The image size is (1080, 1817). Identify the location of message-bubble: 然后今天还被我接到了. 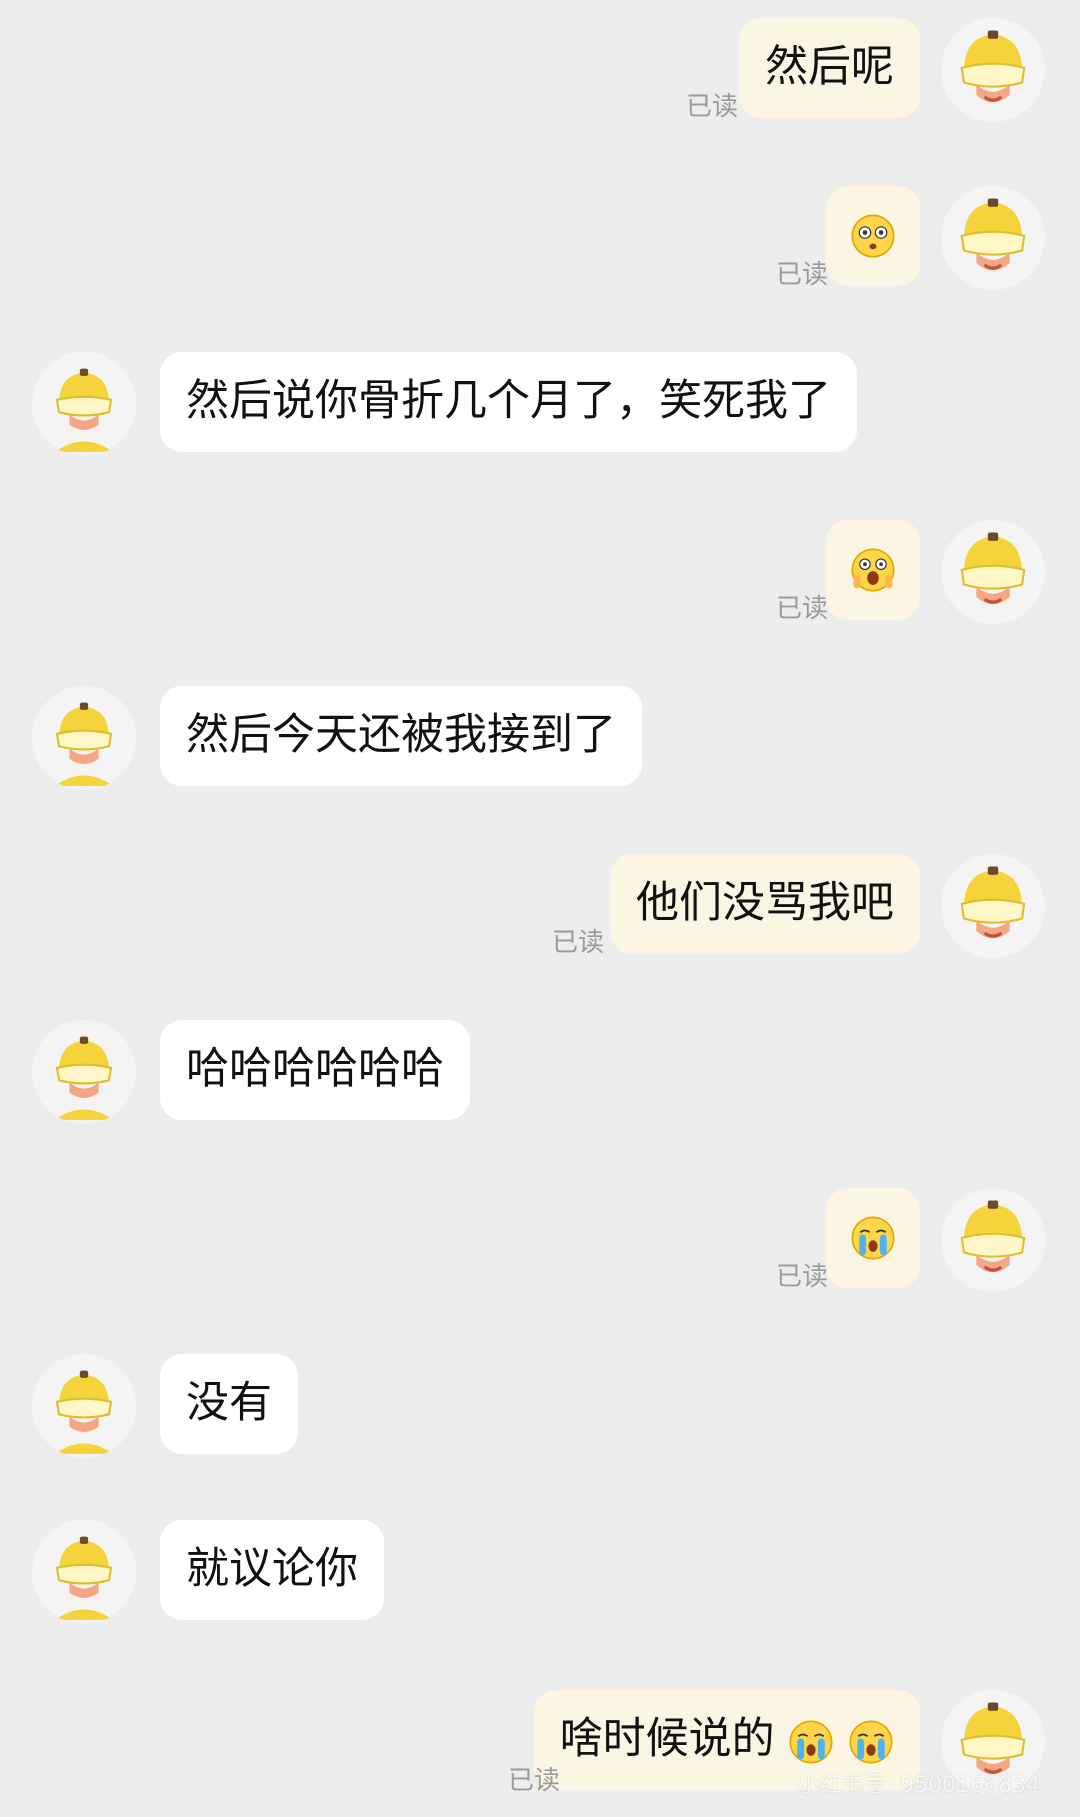
(401, 736).